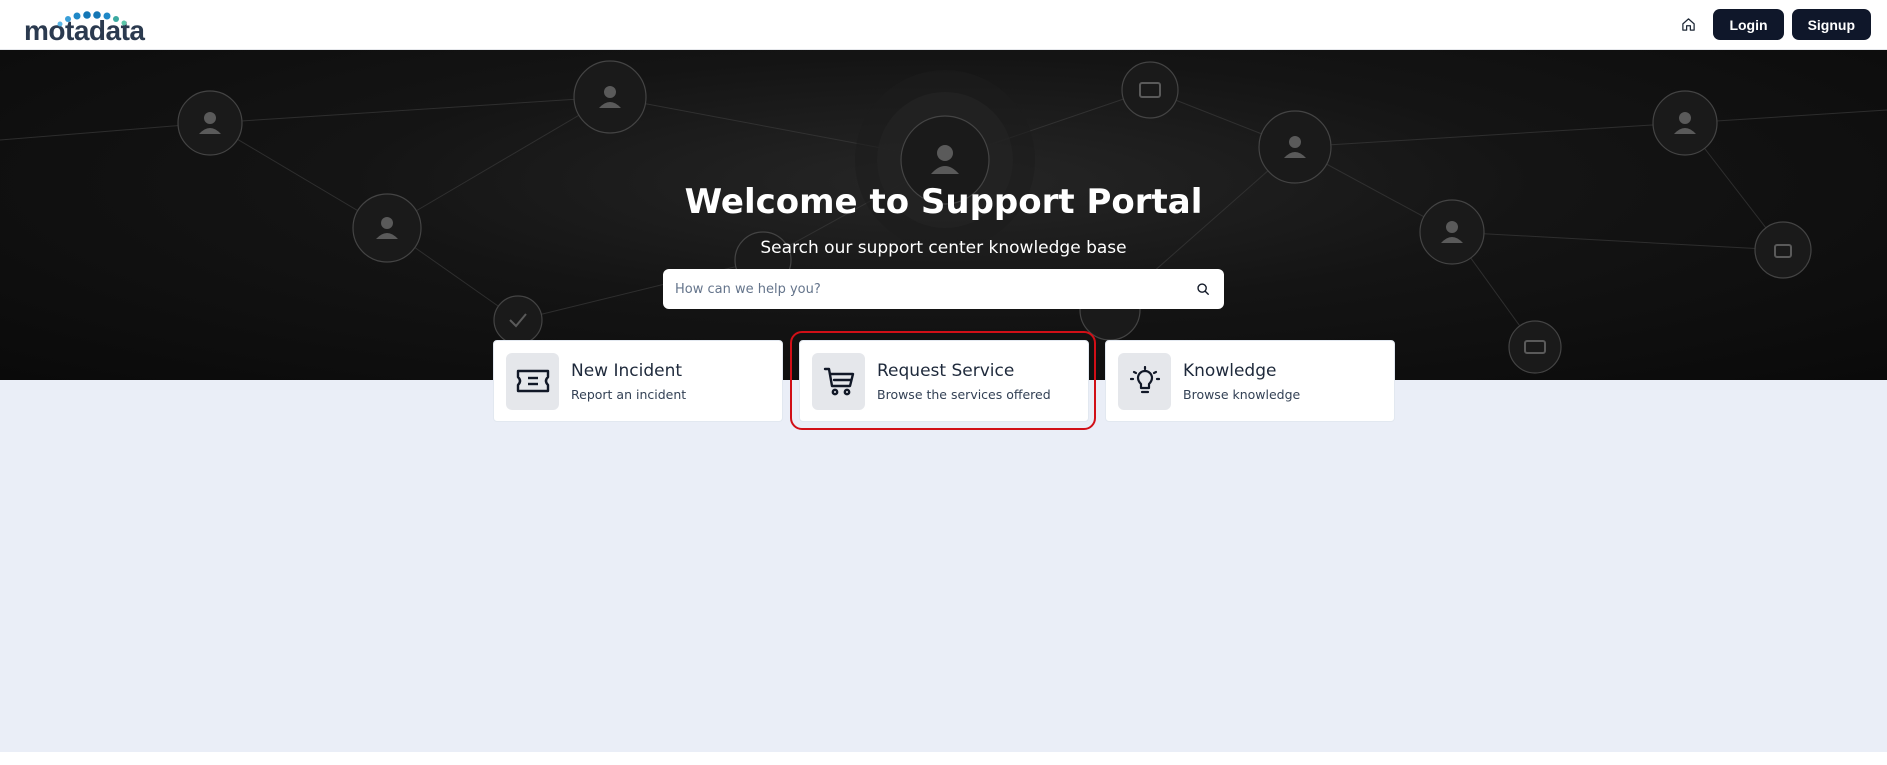 The height and width of the screenshot is (765, 1887). Describe the element at coordinates (1242, 394) in the screenshot. I see `card-description: Browse knowledge` at that location.